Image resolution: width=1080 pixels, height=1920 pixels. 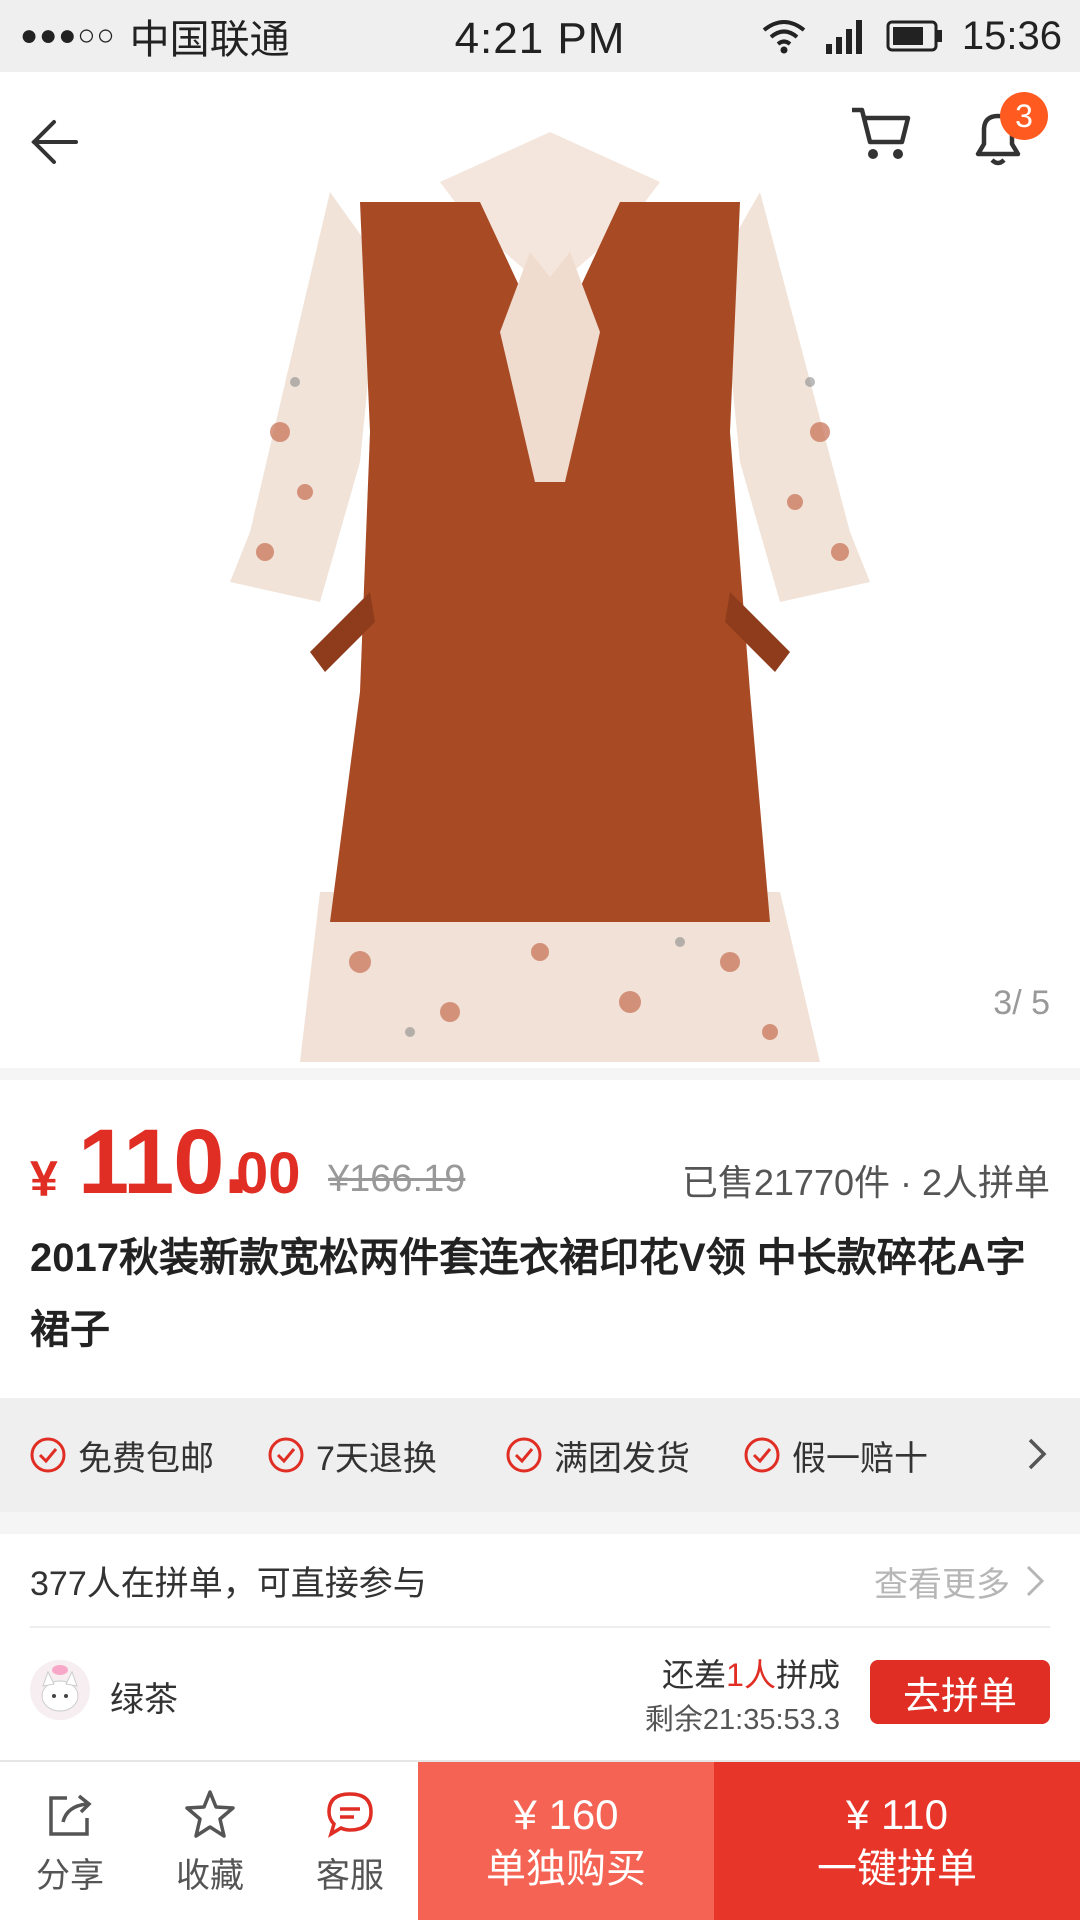 I want to click on bottom-action-bar: 分享 收藏 客服 ¥ 160 单独购买 ¥ 110 一键拼单, so click(x=540, y=1840).